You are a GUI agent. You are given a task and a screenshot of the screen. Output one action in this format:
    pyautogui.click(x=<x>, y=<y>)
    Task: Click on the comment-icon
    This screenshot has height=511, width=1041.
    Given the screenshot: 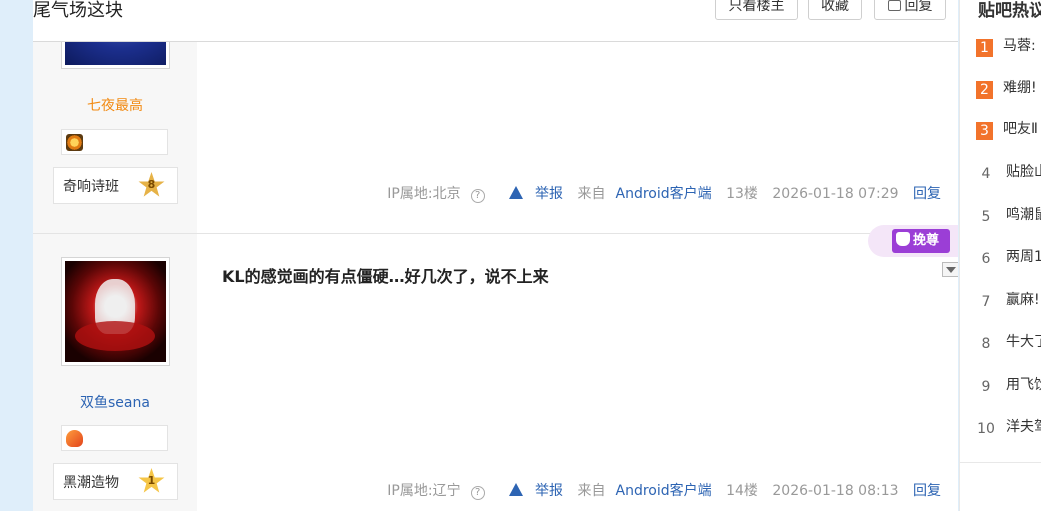 What is the action you would take?
    pyautogui.click(x=894, y=5)
    